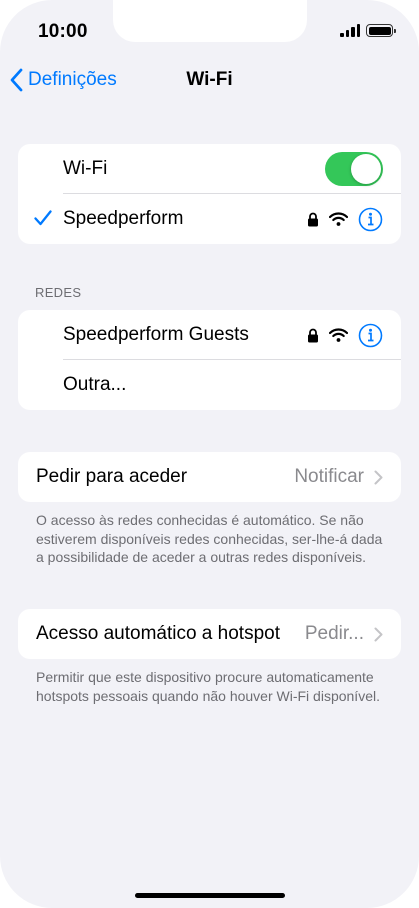 Image resolution: width=419 pixels, height=908 pixels. What do you see at coordinates (209, 79) in the screenshot?
I see `page-title: Wi-Fi` at bounding box center [209, 79].